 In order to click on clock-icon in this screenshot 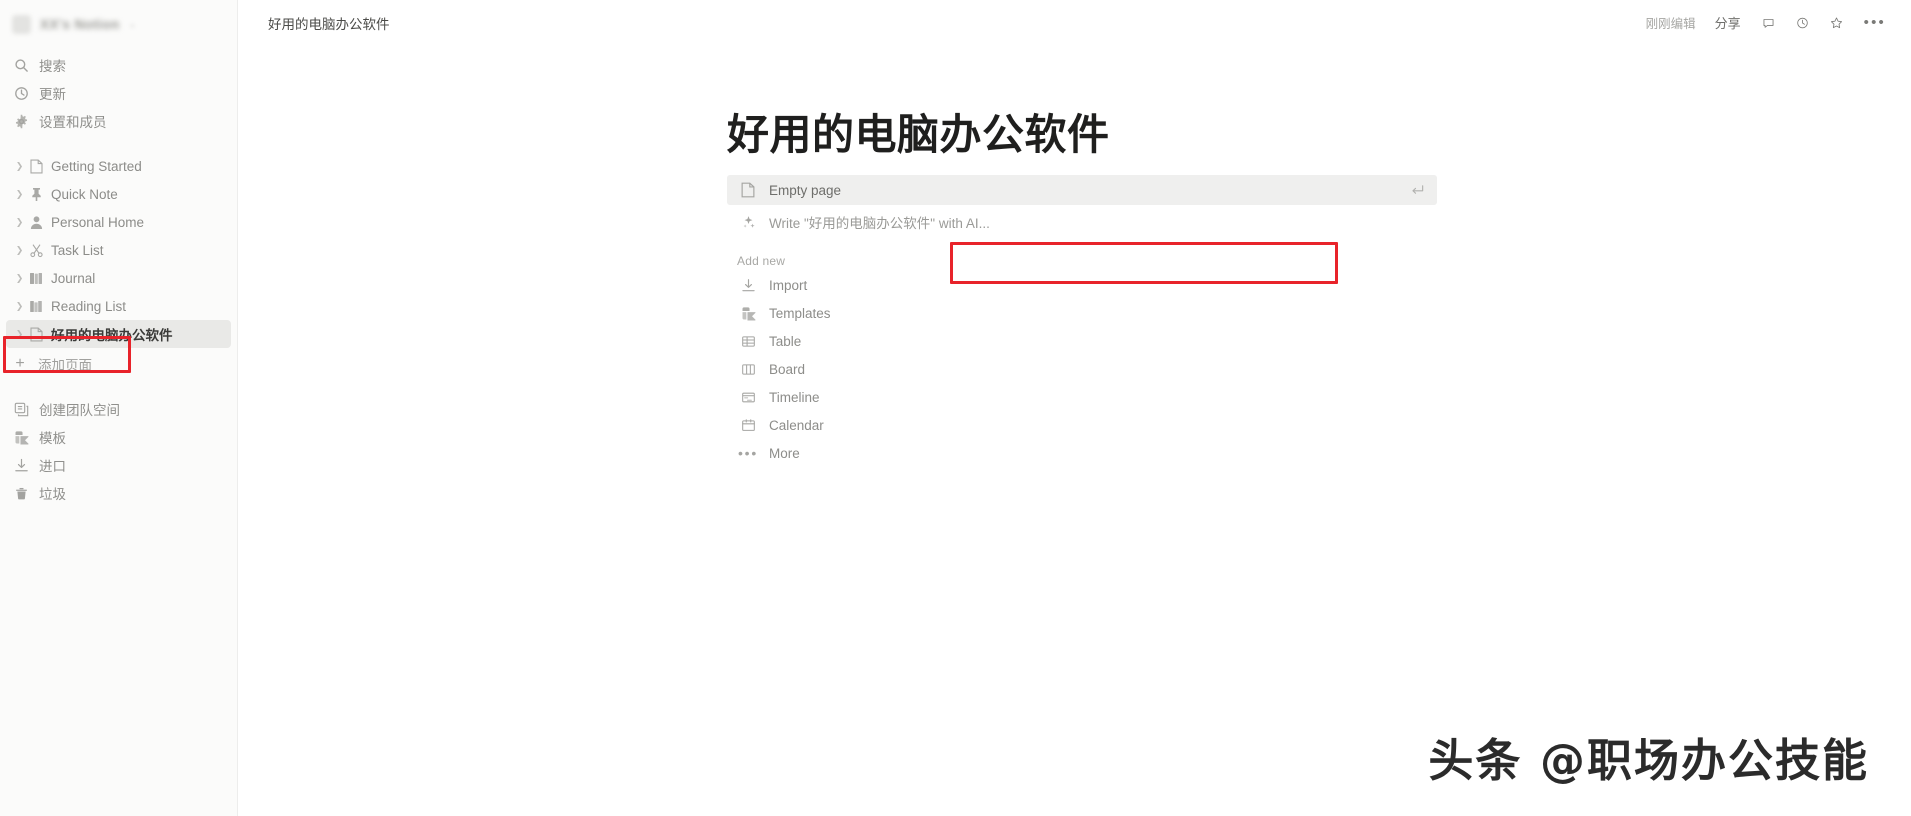, I will do `click(21, 93)`.